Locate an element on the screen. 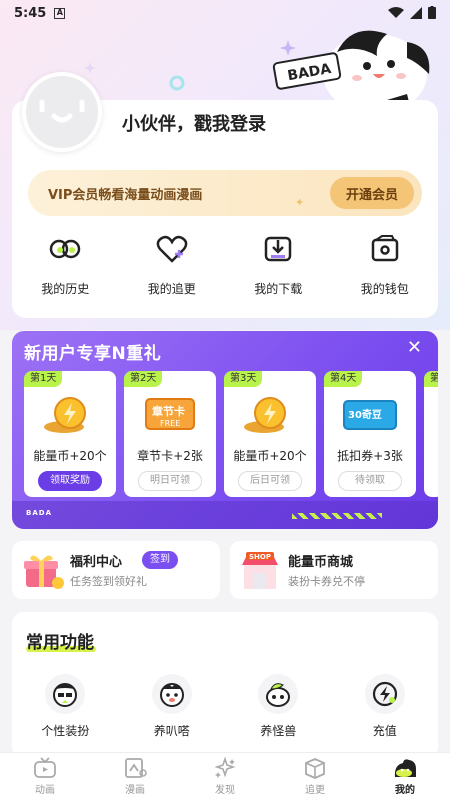 This screenshot has height=800, width=450. shop-subtitle: 装扮卡券兑不停 is located at coordinates (326, 581).